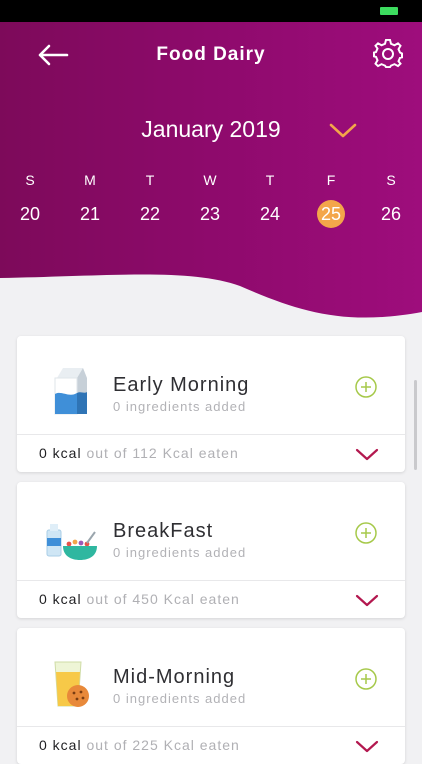 Image resolution: width=422 pixels, height=764 pixels. I want to click on battery-icon, so click(389, 11).